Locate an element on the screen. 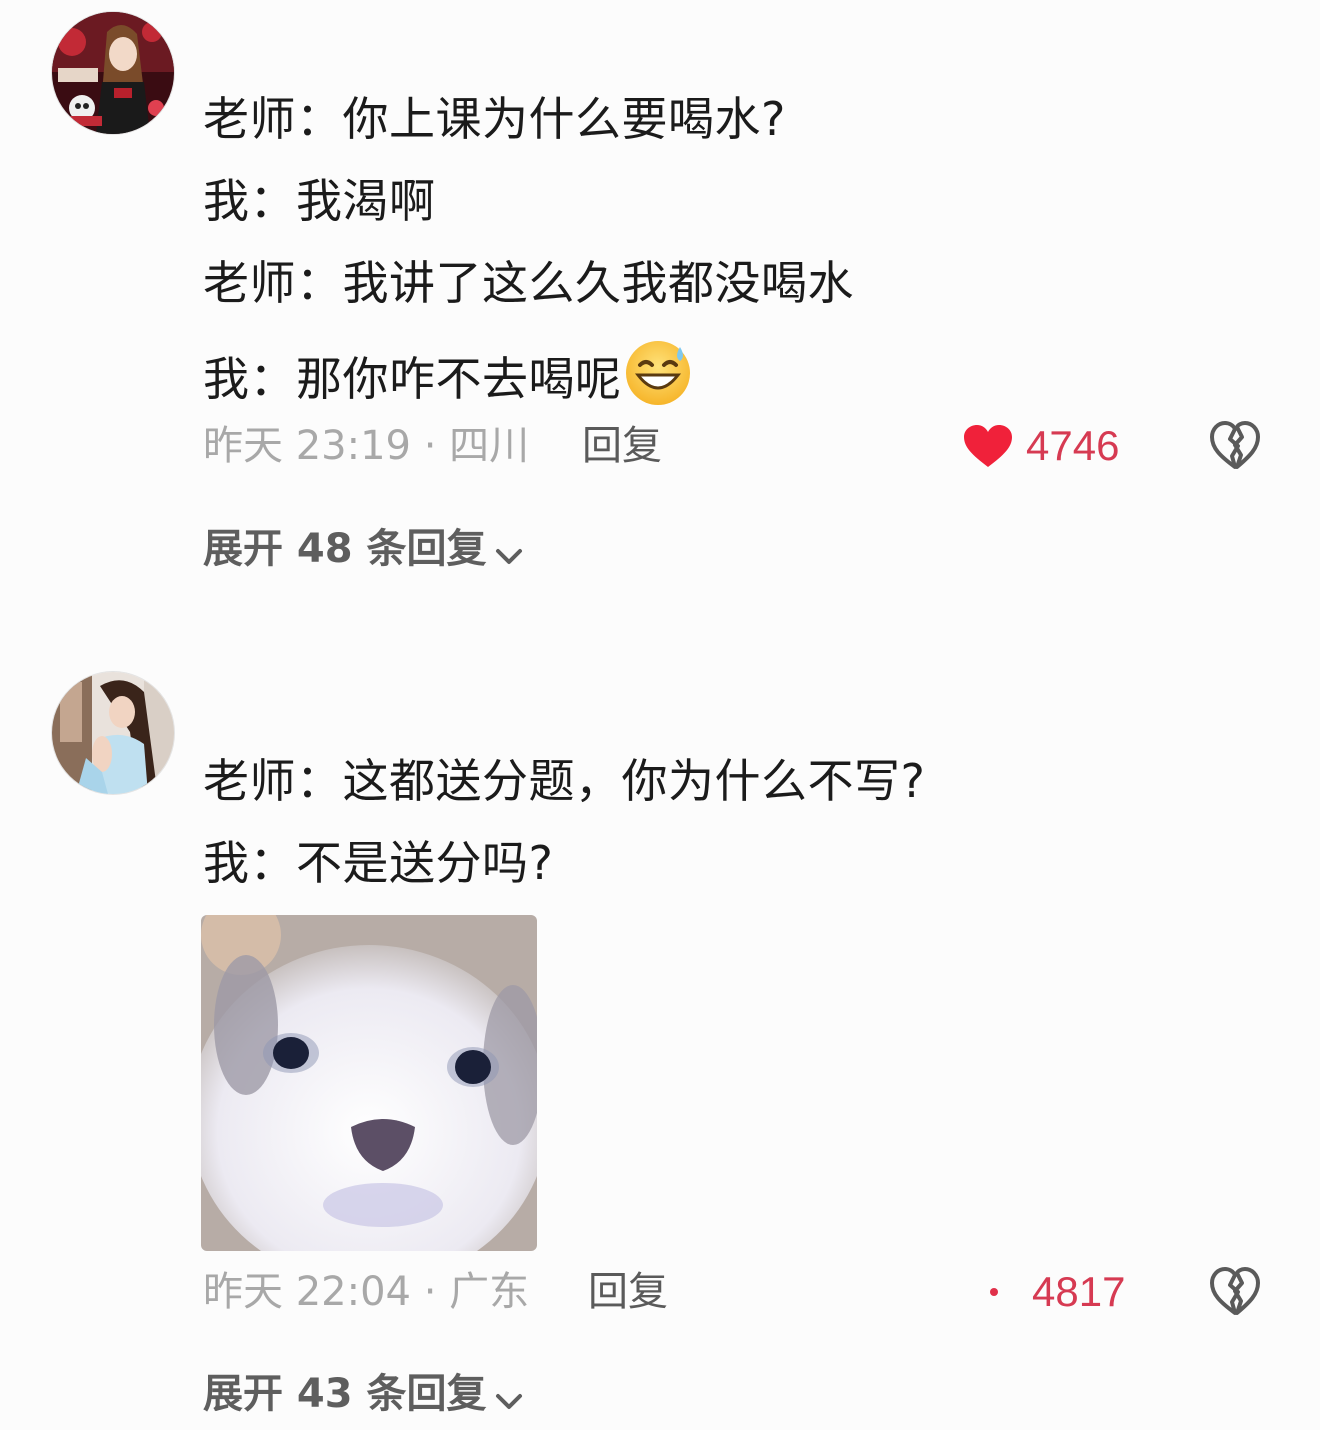  comment-text-line: 老师：我讲了这么久我都没喝水 is located at coordinates (528, 283).